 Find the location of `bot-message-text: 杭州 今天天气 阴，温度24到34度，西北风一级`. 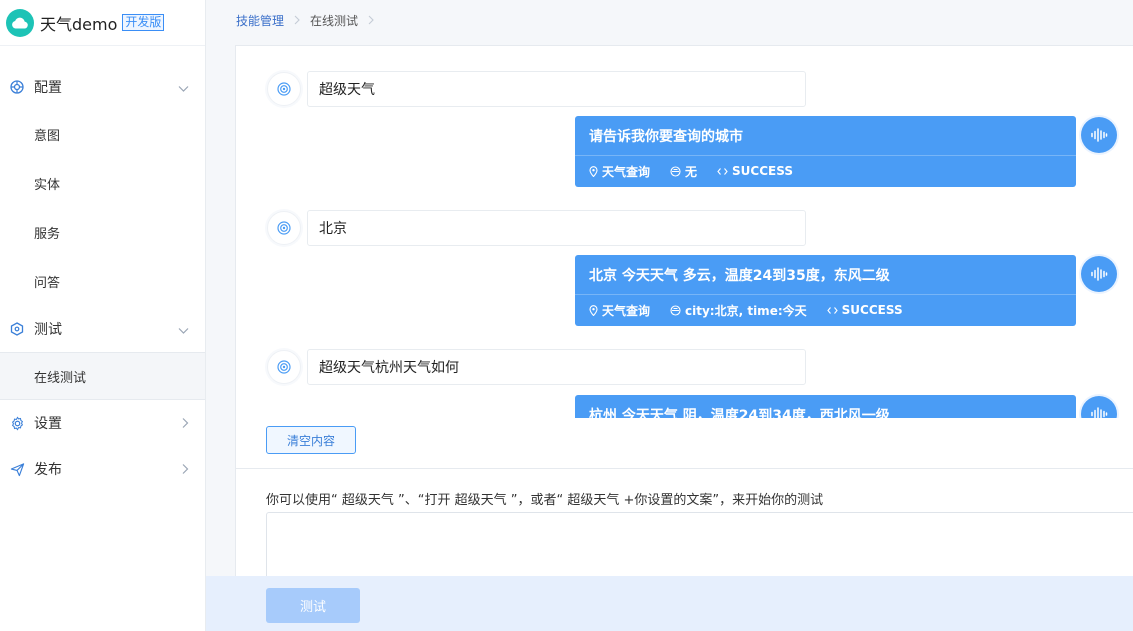

bot-message-text: 杭州 今天天气 阴，温度24到34度，西北风一级 is located at coordinates (825, 407).